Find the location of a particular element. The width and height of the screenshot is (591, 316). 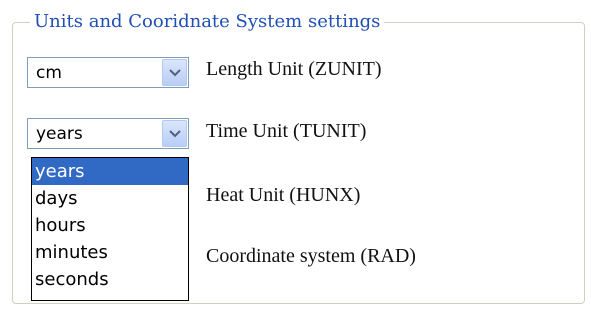

length-unit-value: cm is located at coordinates (49, 73).